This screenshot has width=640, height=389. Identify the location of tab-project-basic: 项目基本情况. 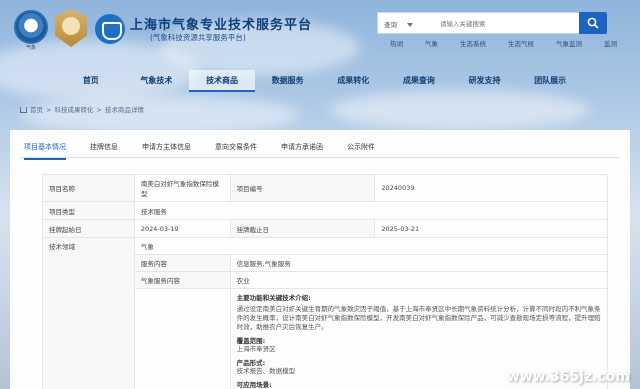
(45, 150).